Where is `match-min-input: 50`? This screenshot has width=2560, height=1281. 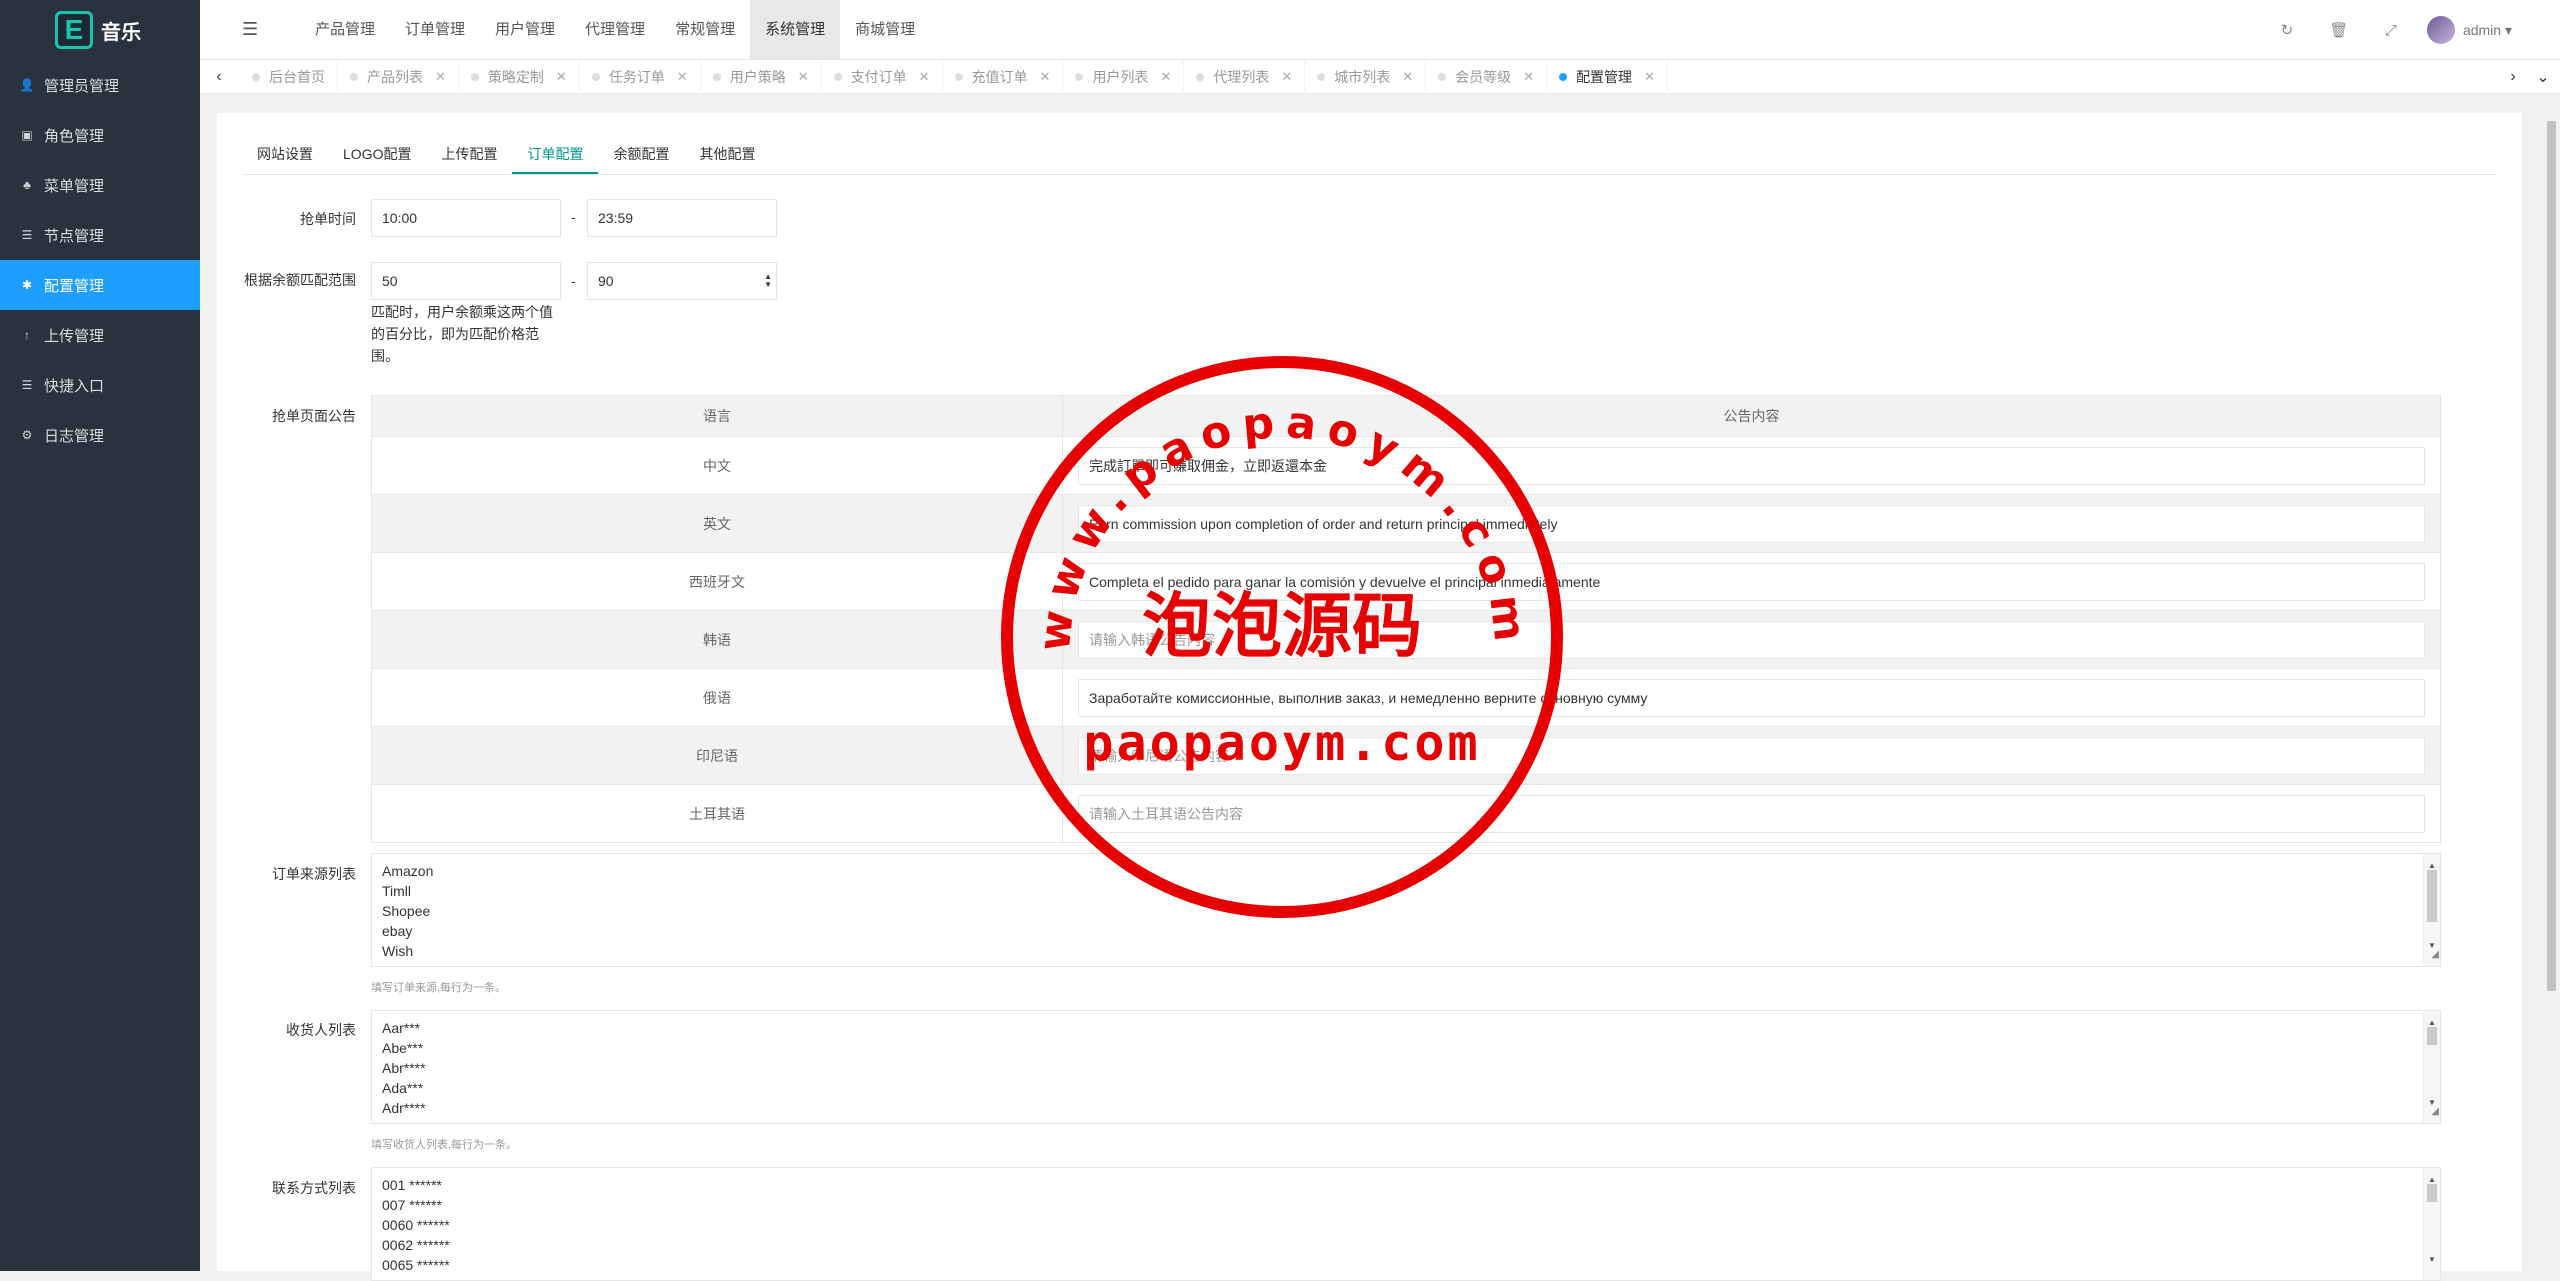
match-min-input: 50 is located at coordinates (466, 281).